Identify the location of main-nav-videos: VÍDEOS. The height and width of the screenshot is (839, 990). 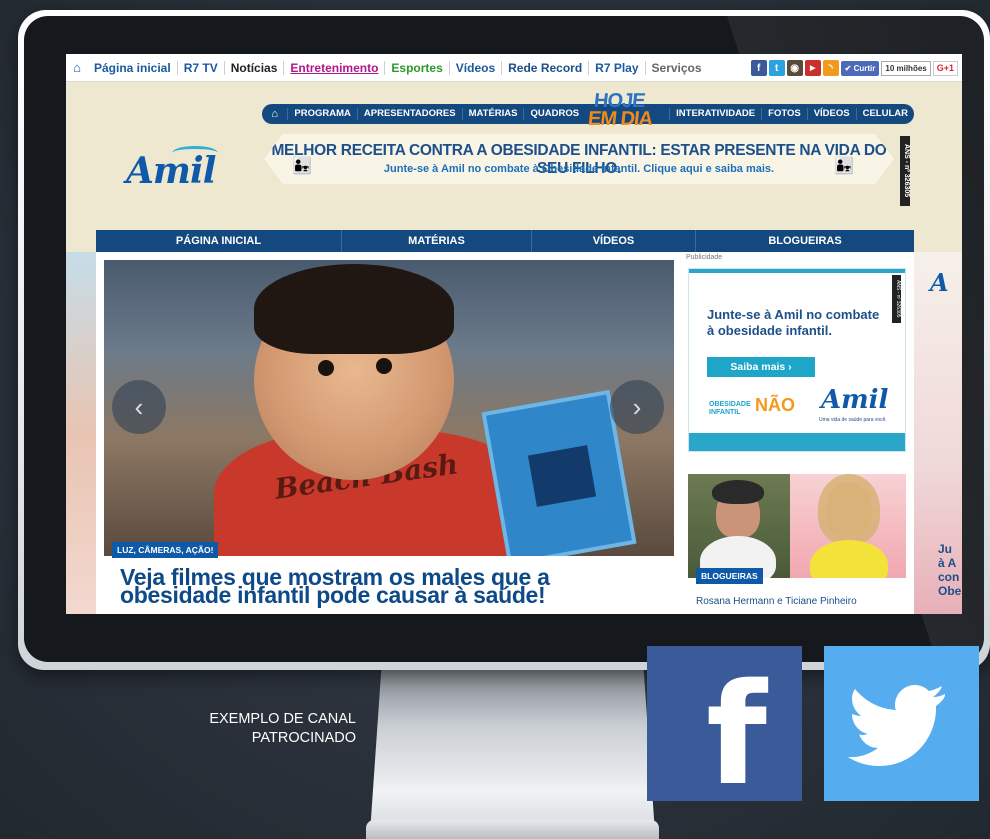
(614, 241).